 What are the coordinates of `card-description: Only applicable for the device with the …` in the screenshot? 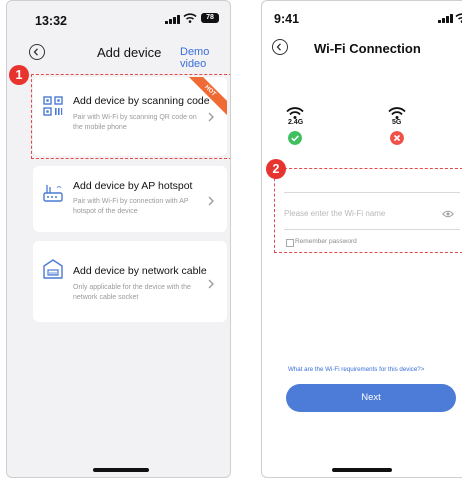 It's located at (132, 292).